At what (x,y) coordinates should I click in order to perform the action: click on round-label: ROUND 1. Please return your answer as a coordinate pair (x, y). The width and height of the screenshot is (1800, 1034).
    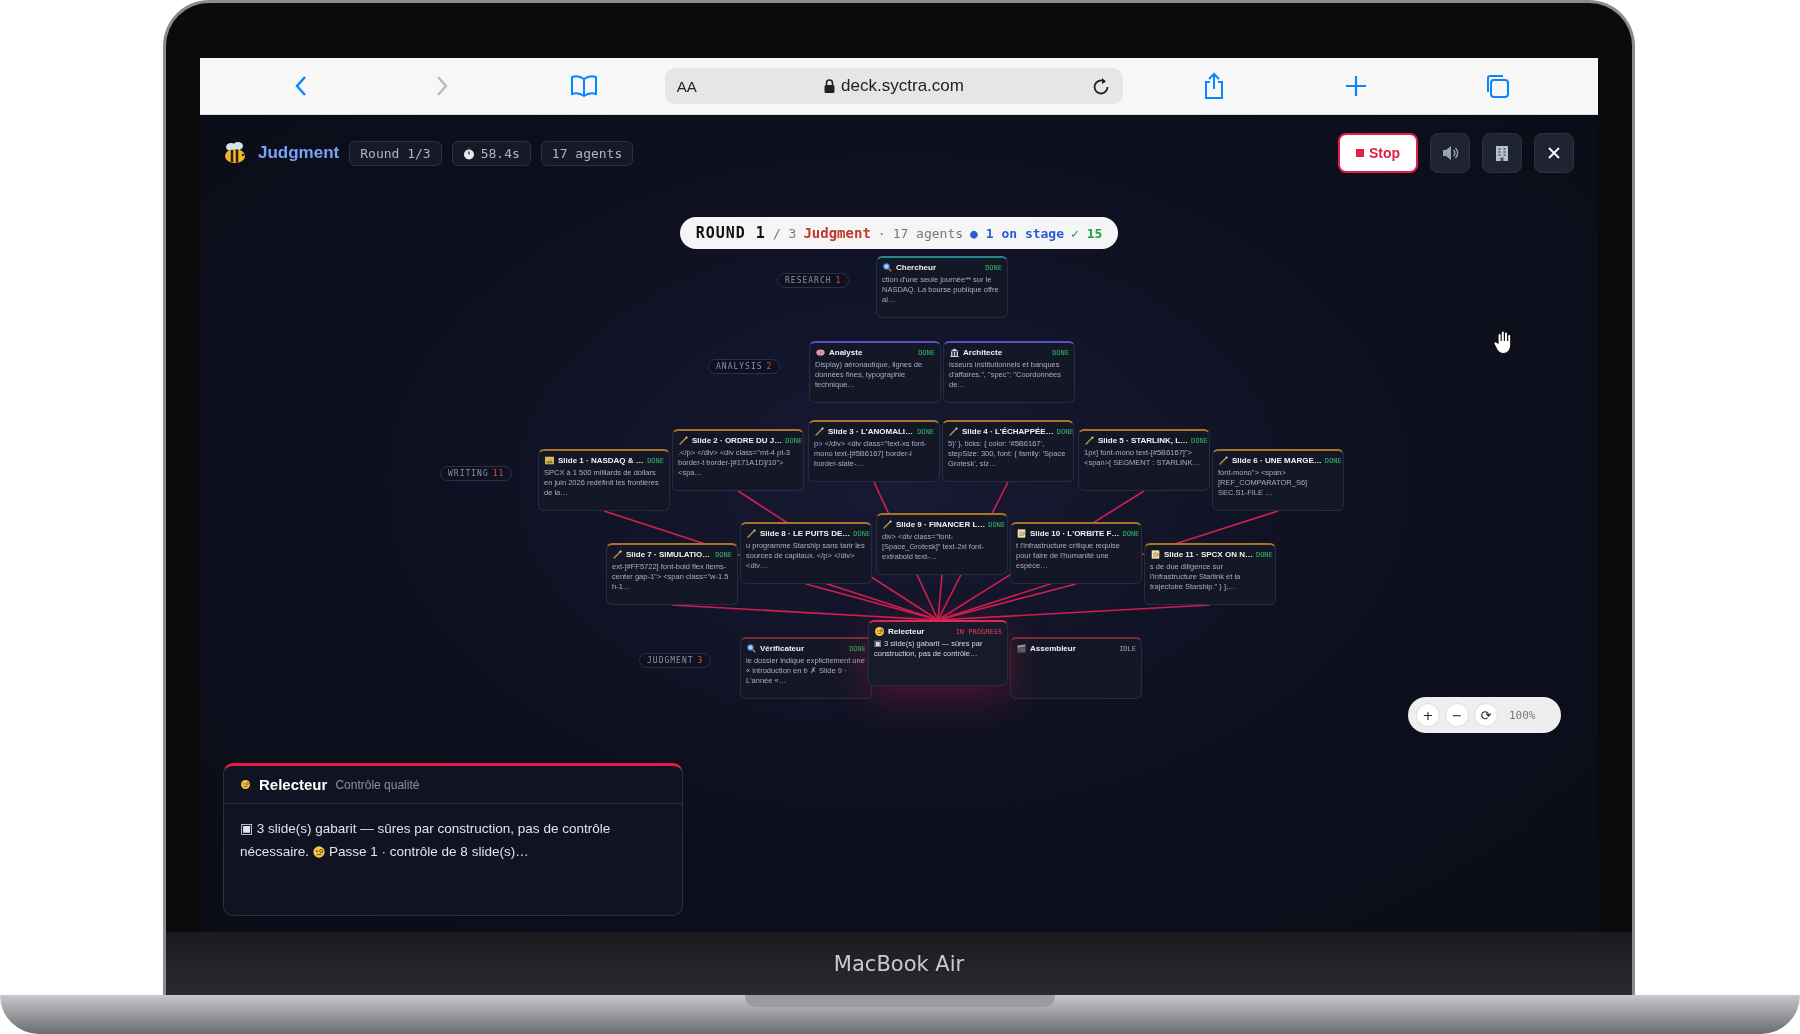
    Looking at the image, I should click on (730, 233).